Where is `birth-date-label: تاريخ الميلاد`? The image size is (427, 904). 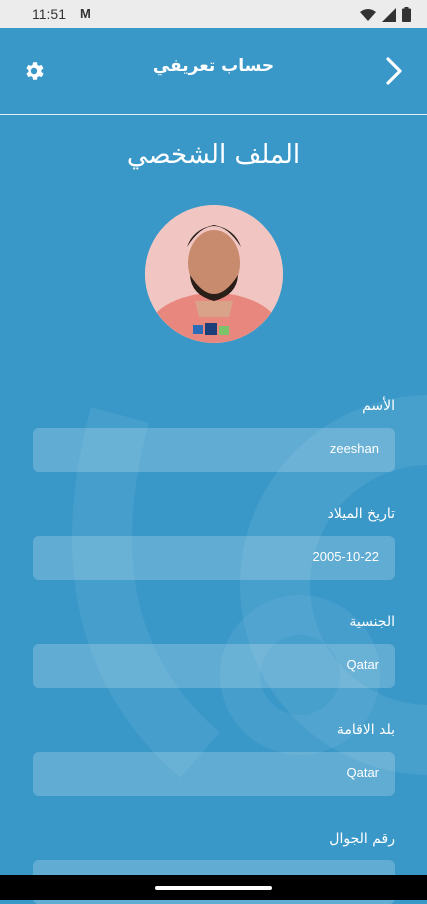
birth-date-label: تاريخ الميلاد is located at coordinates (361, 514).